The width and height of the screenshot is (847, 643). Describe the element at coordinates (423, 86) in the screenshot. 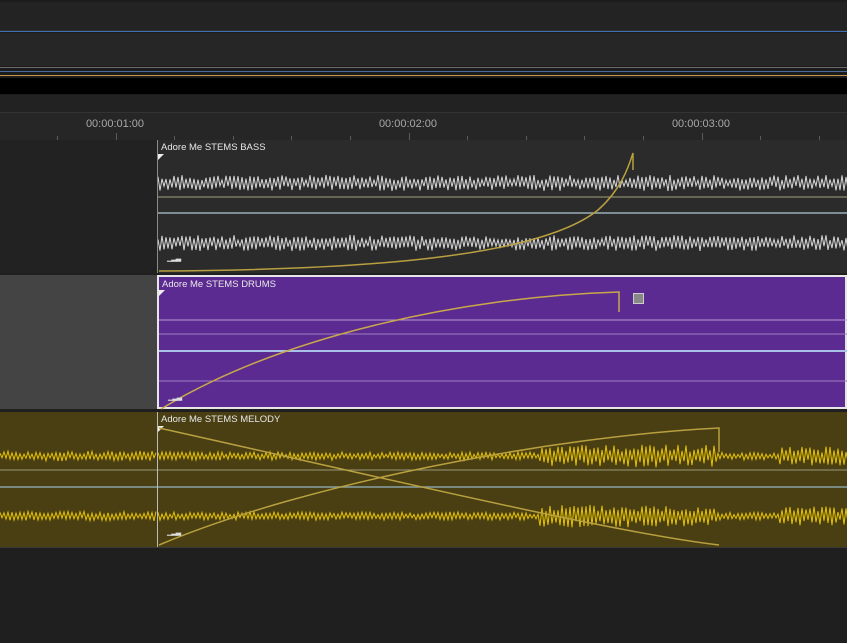

I see `overview-black-band` at that location.